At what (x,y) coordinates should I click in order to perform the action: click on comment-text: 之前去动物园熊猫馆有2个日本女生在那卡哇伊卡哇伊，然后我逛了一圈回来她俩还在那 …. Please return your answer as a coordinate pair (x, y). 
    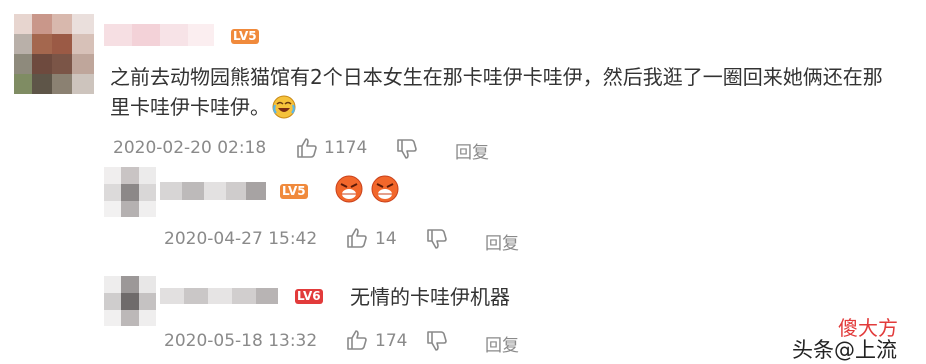
    Looking at the image, I should click on (515, 92).